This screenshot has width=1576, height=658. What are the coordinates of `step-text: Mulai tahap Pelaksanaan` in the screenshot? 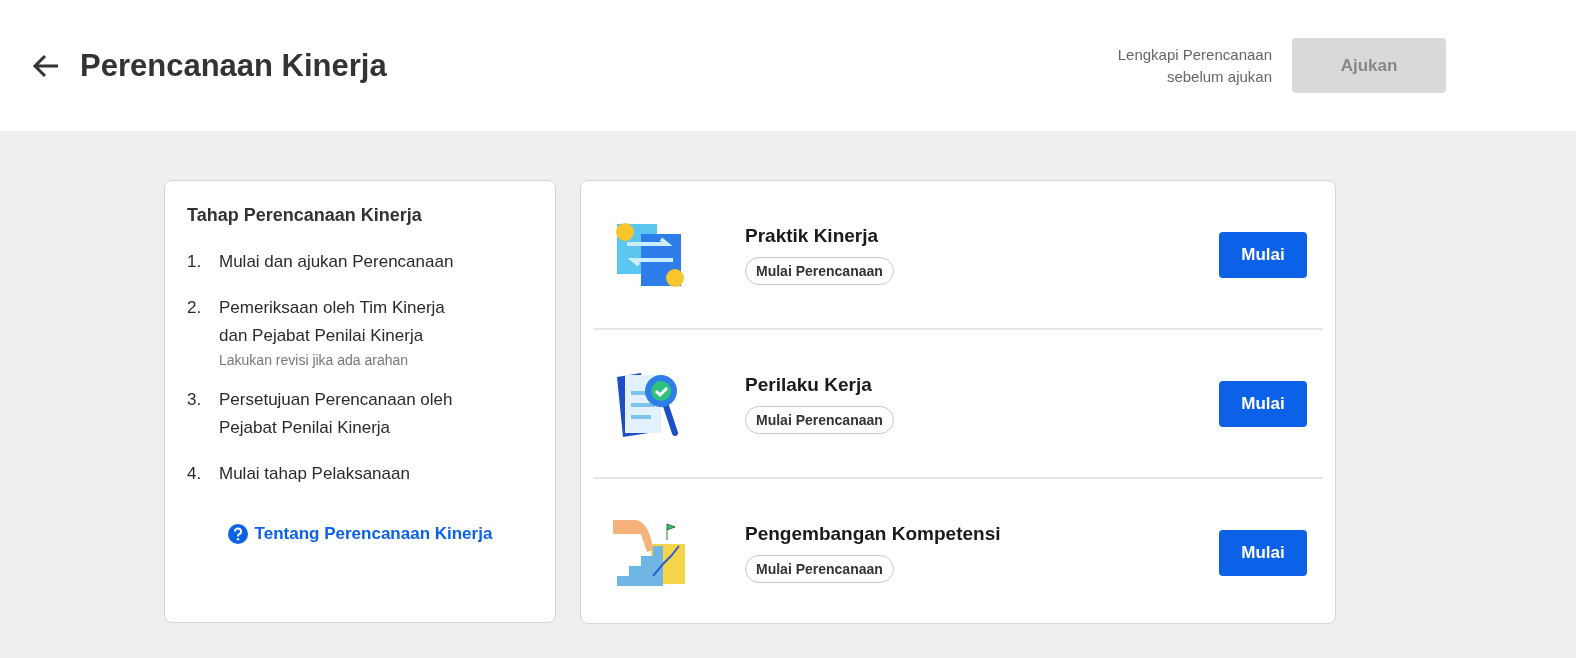 It's located at (314, 474).